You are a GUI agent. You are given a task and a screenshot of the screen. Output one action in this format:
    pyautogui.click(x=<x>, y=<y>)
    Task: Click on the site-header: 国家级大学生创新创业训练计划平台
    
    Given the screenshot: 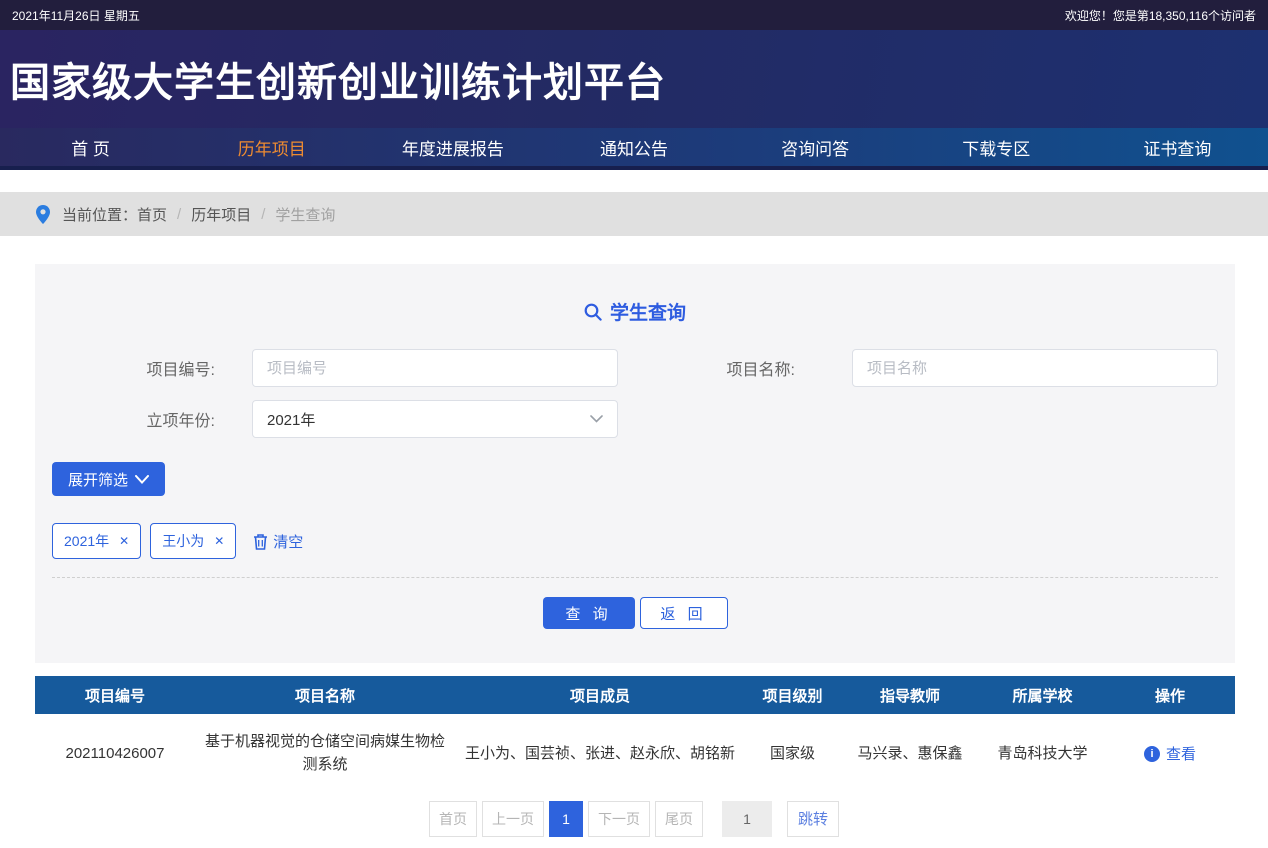 What is the action you would take?
    pyautogui.click(x=634, y=79)
    